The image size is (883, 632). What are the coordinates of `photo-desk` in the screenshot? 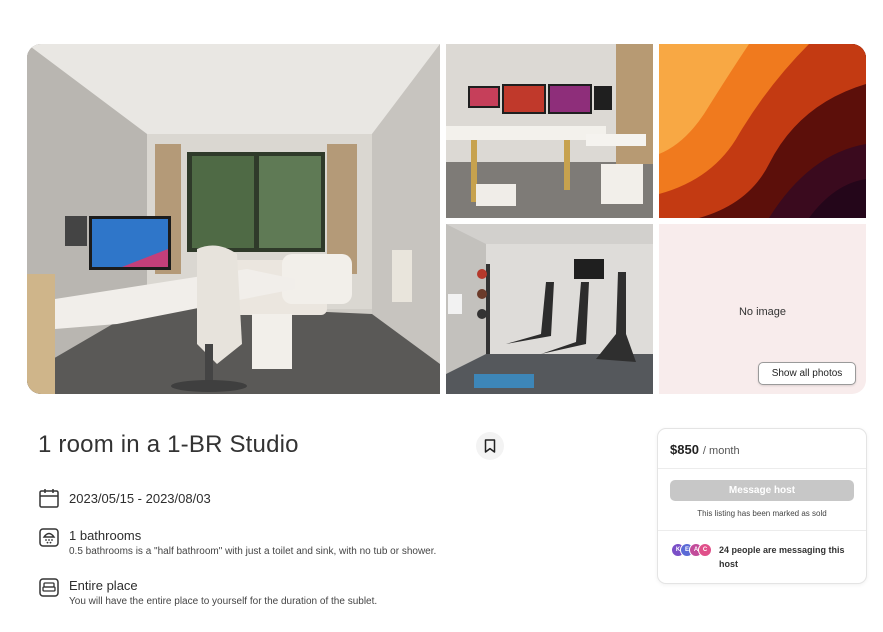 It's located at (549, 131).